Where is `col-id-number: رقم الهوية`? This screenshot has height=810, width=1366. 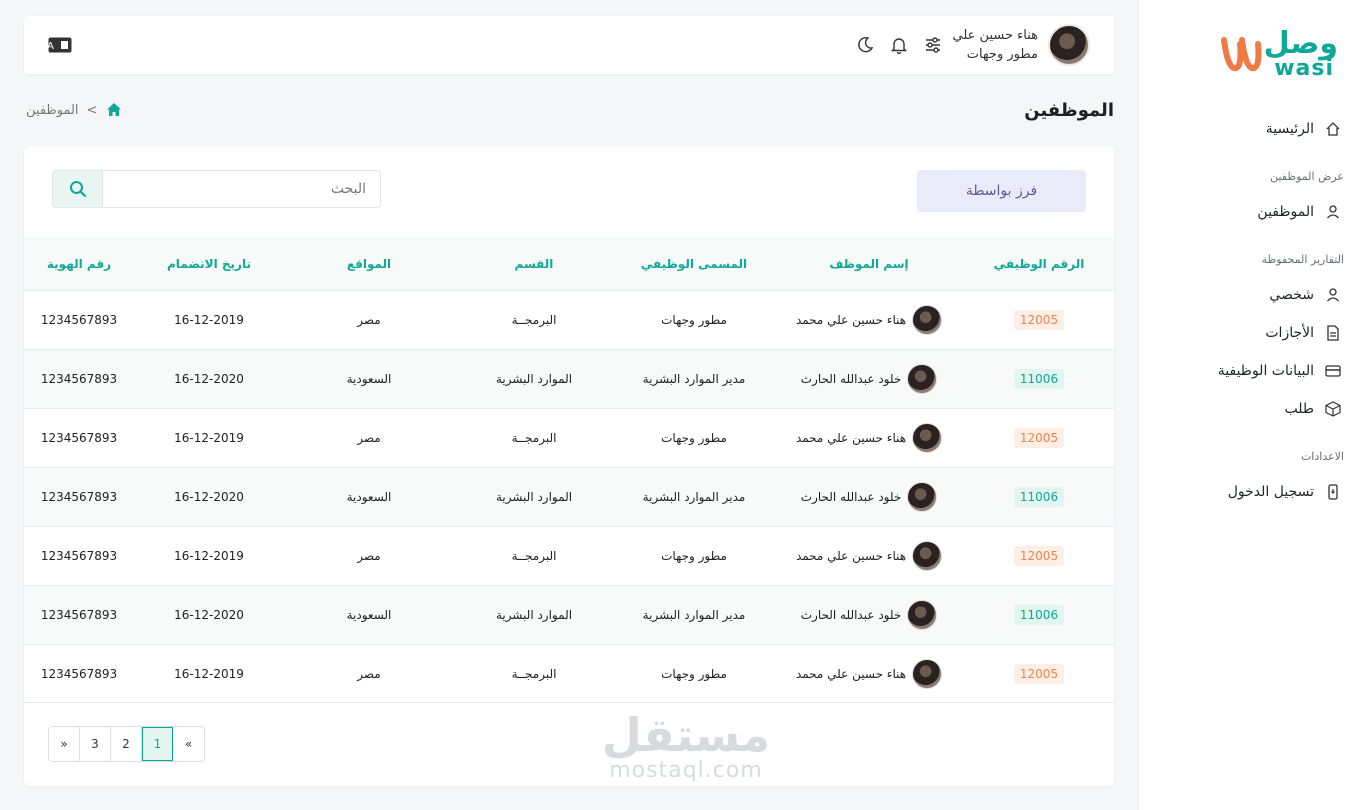
col-id-number: رقم الهوية is located at coordinates (79, 264).